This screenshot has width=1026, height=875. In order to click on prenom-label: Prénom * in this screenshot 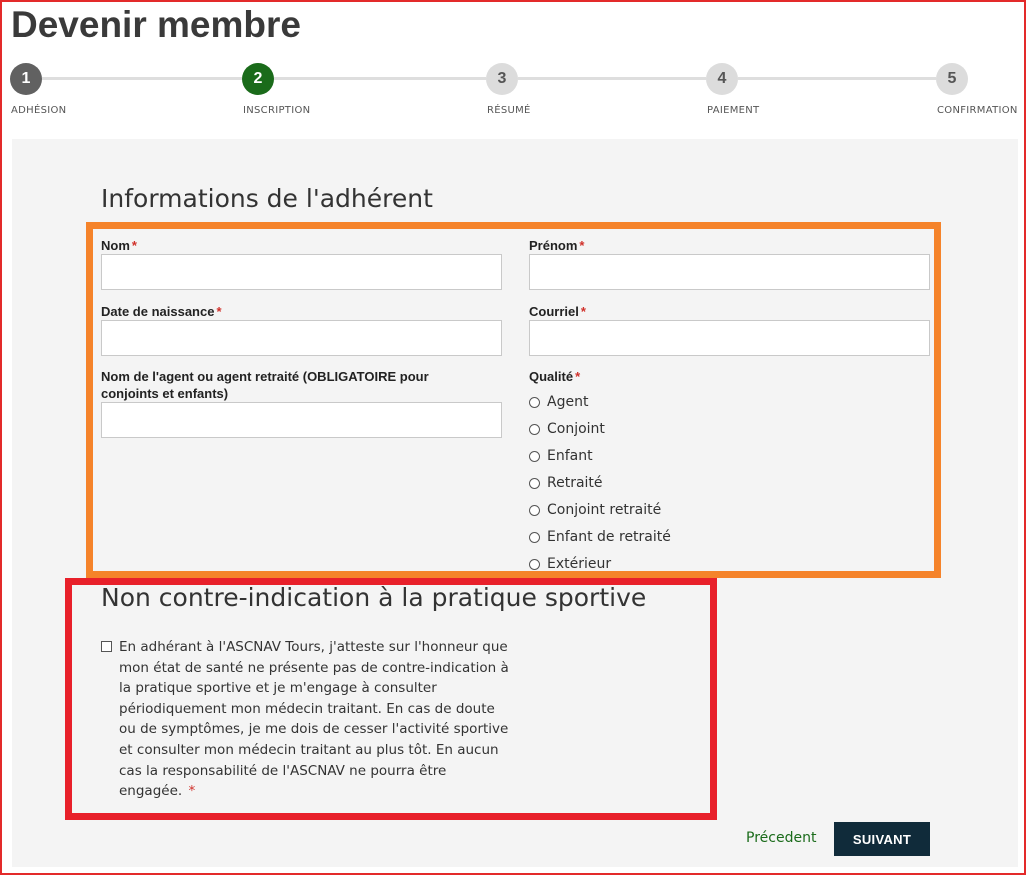, I will do `click(557, 245)`.